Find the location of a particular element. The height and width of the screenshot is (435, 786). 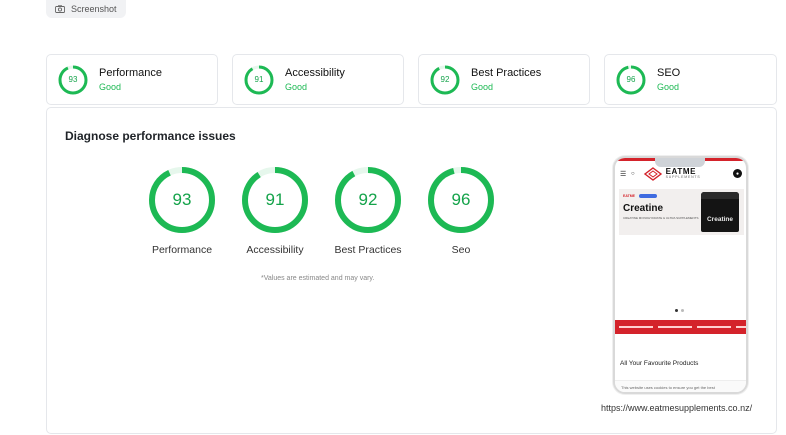

score-ring: 96 is located at coordinates (631, 80).